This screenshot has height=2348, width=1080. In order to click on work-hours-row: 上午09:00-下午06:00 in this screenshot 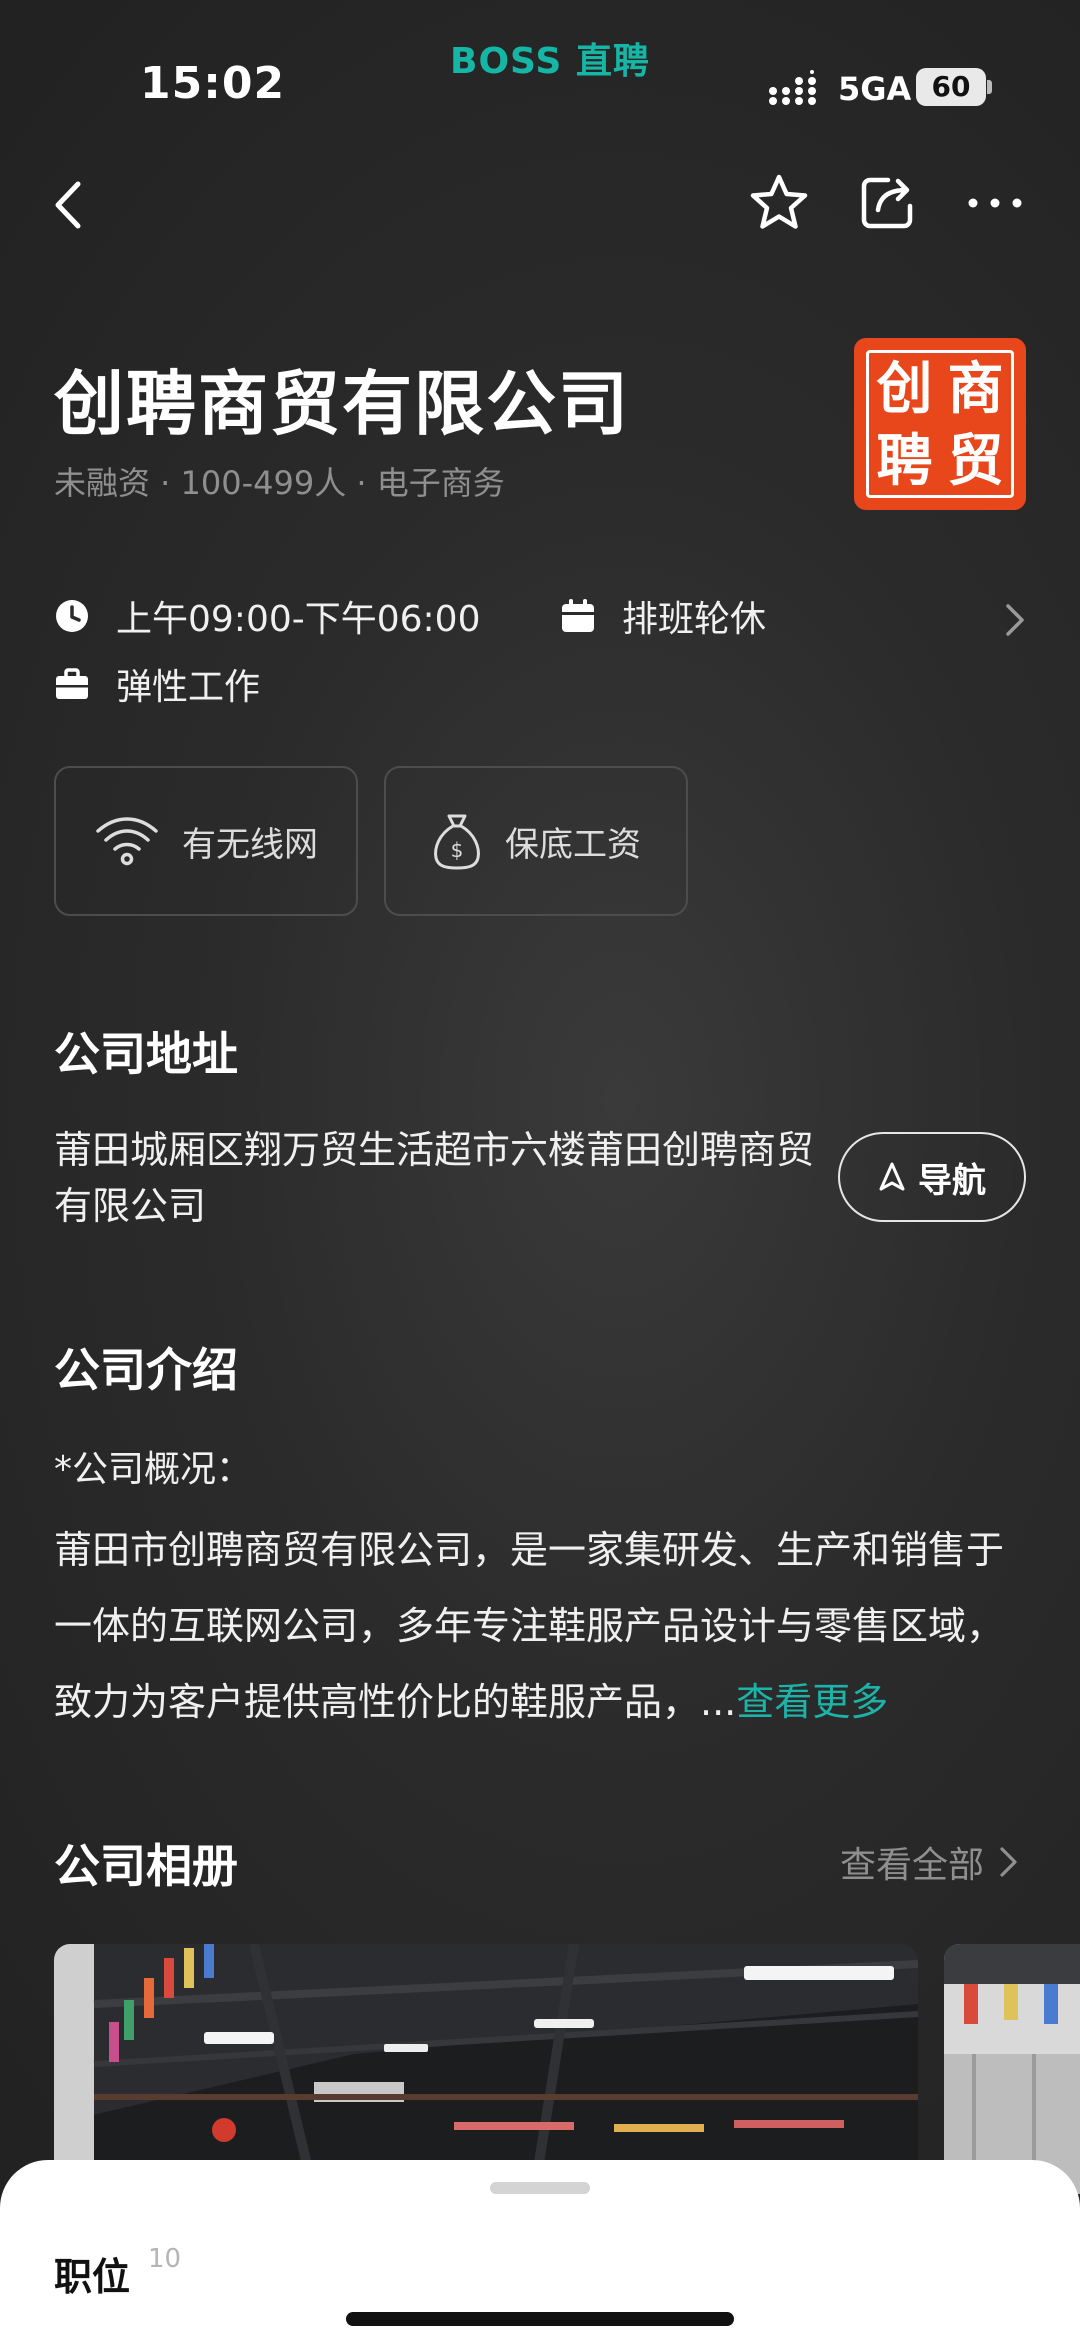, I will do `click(267, 616)`.